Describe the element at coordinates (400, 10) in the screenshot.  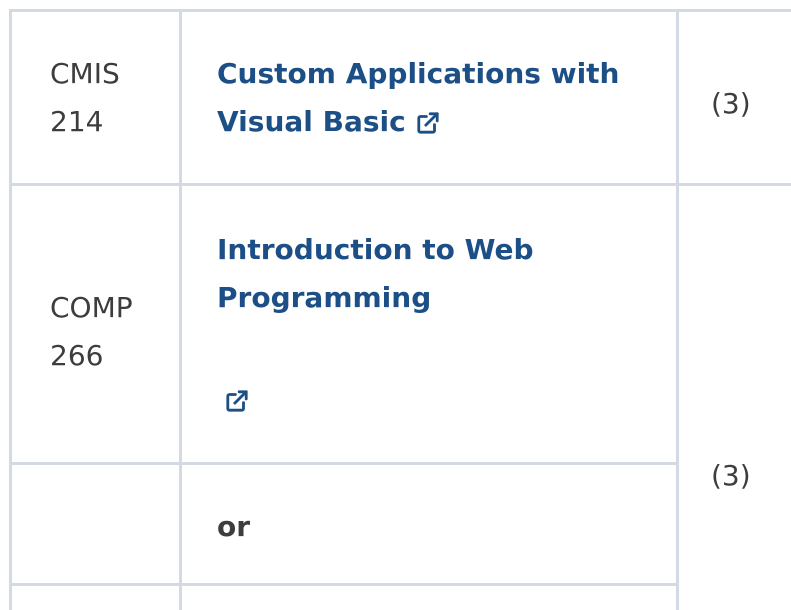
I see `table-border-top` at that location.